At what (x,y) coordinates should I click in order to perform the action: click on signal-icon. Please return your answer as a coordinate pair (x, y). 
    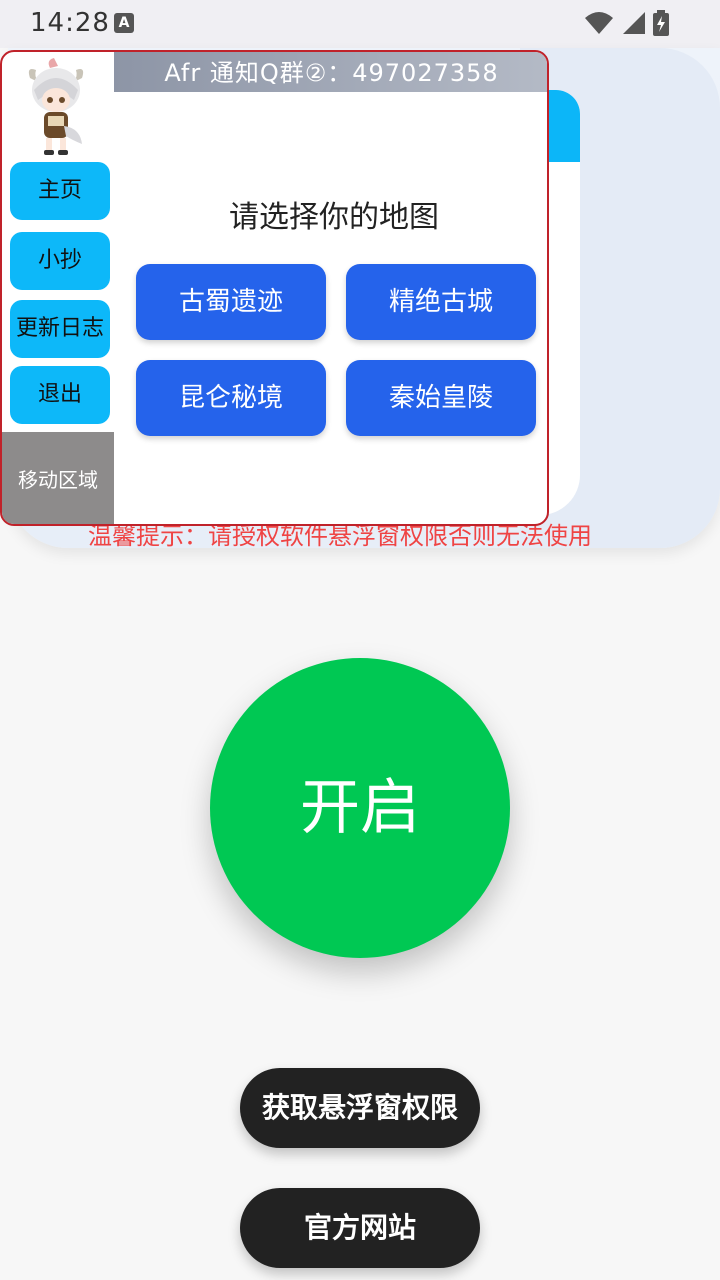
    Looking at the image, I should click on (633, 23).